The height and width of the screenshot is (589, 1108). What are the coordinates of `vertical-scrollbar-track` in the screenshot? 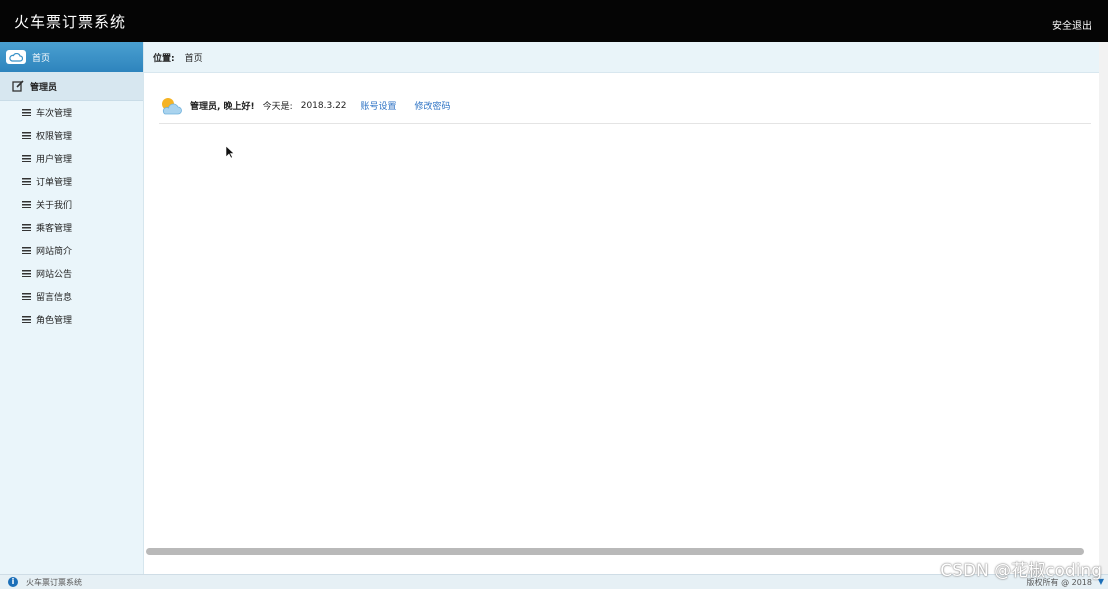 It's located at (1103, 308).